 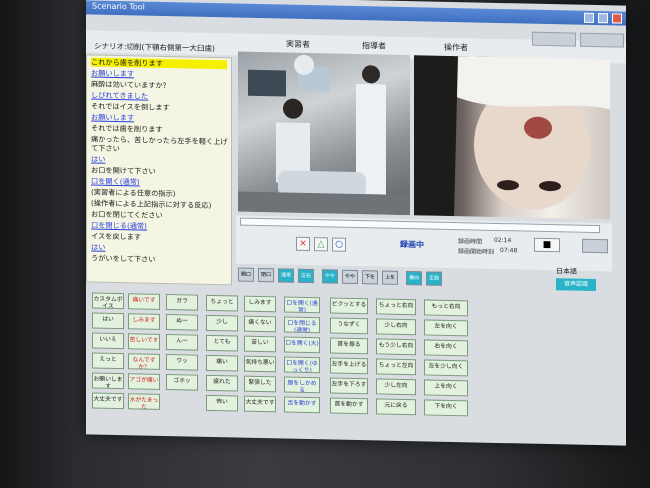 What do you see at coordinates (349, 326) in the screenshot?
I see `grid-button: うなずく` at bounding box center [349, 326].